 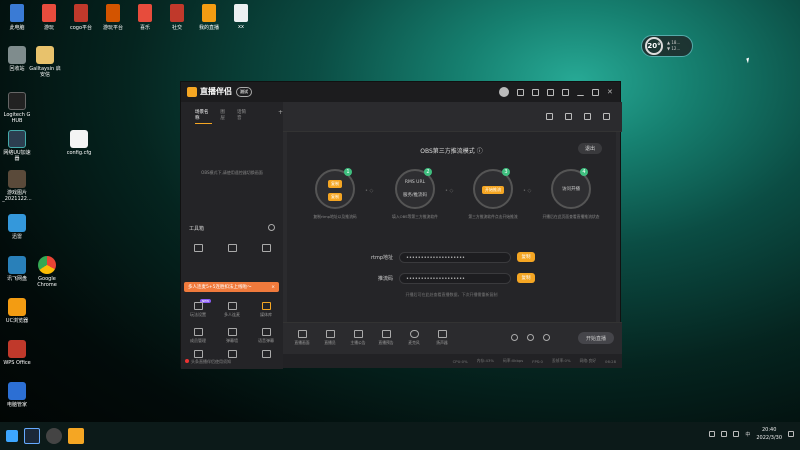 What do you see at coordinates (273, 287) in the screenshot?
I see `promo-close-icon: ×` at bounding box center [273, 287].